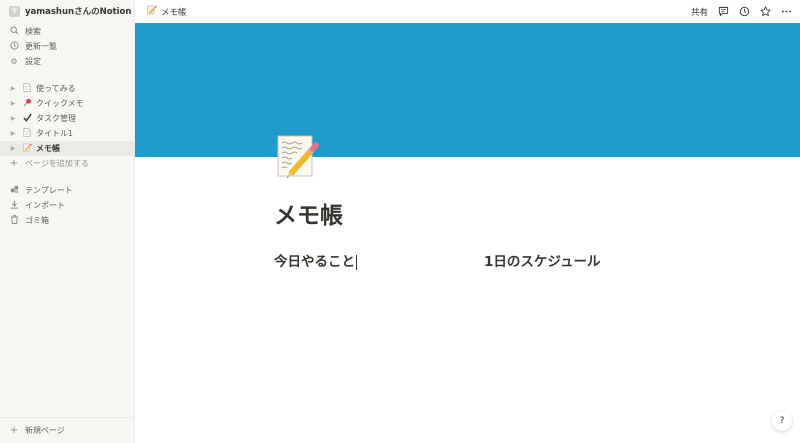 This screenshot has height=443, width=800. I want to click on sidebar-item-trash: ゴミ箱, so click(67, 220).